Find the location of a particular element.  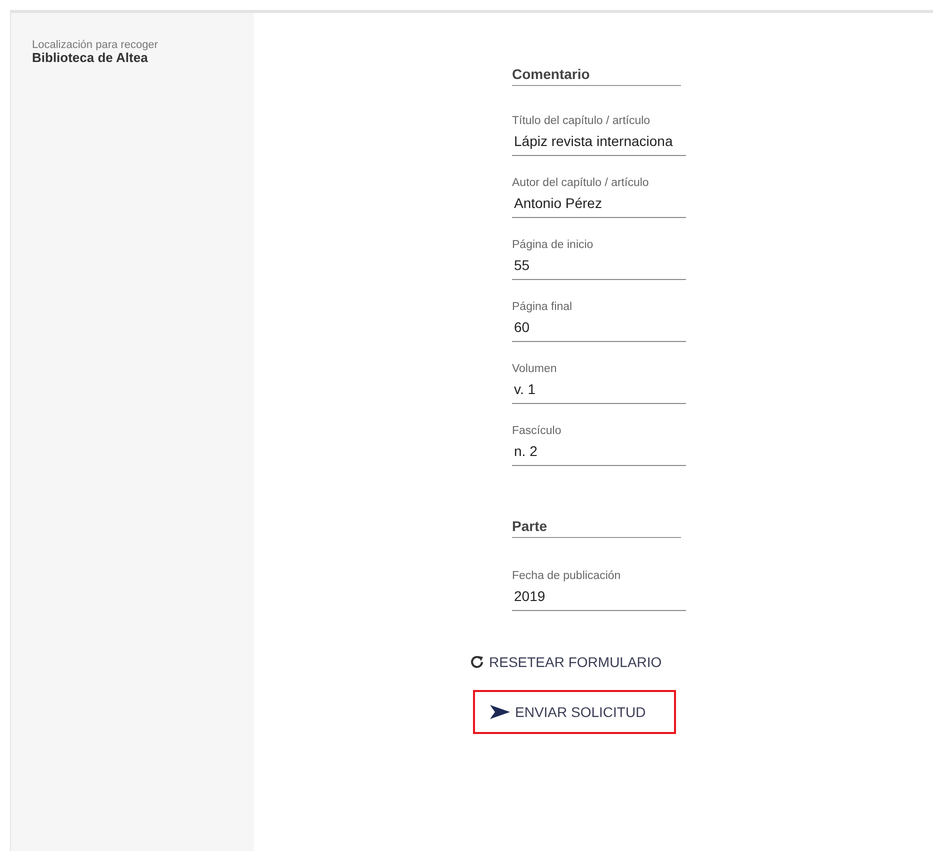

pickup-location: Biblioteca de Altea is located at coordinates (90, 58).